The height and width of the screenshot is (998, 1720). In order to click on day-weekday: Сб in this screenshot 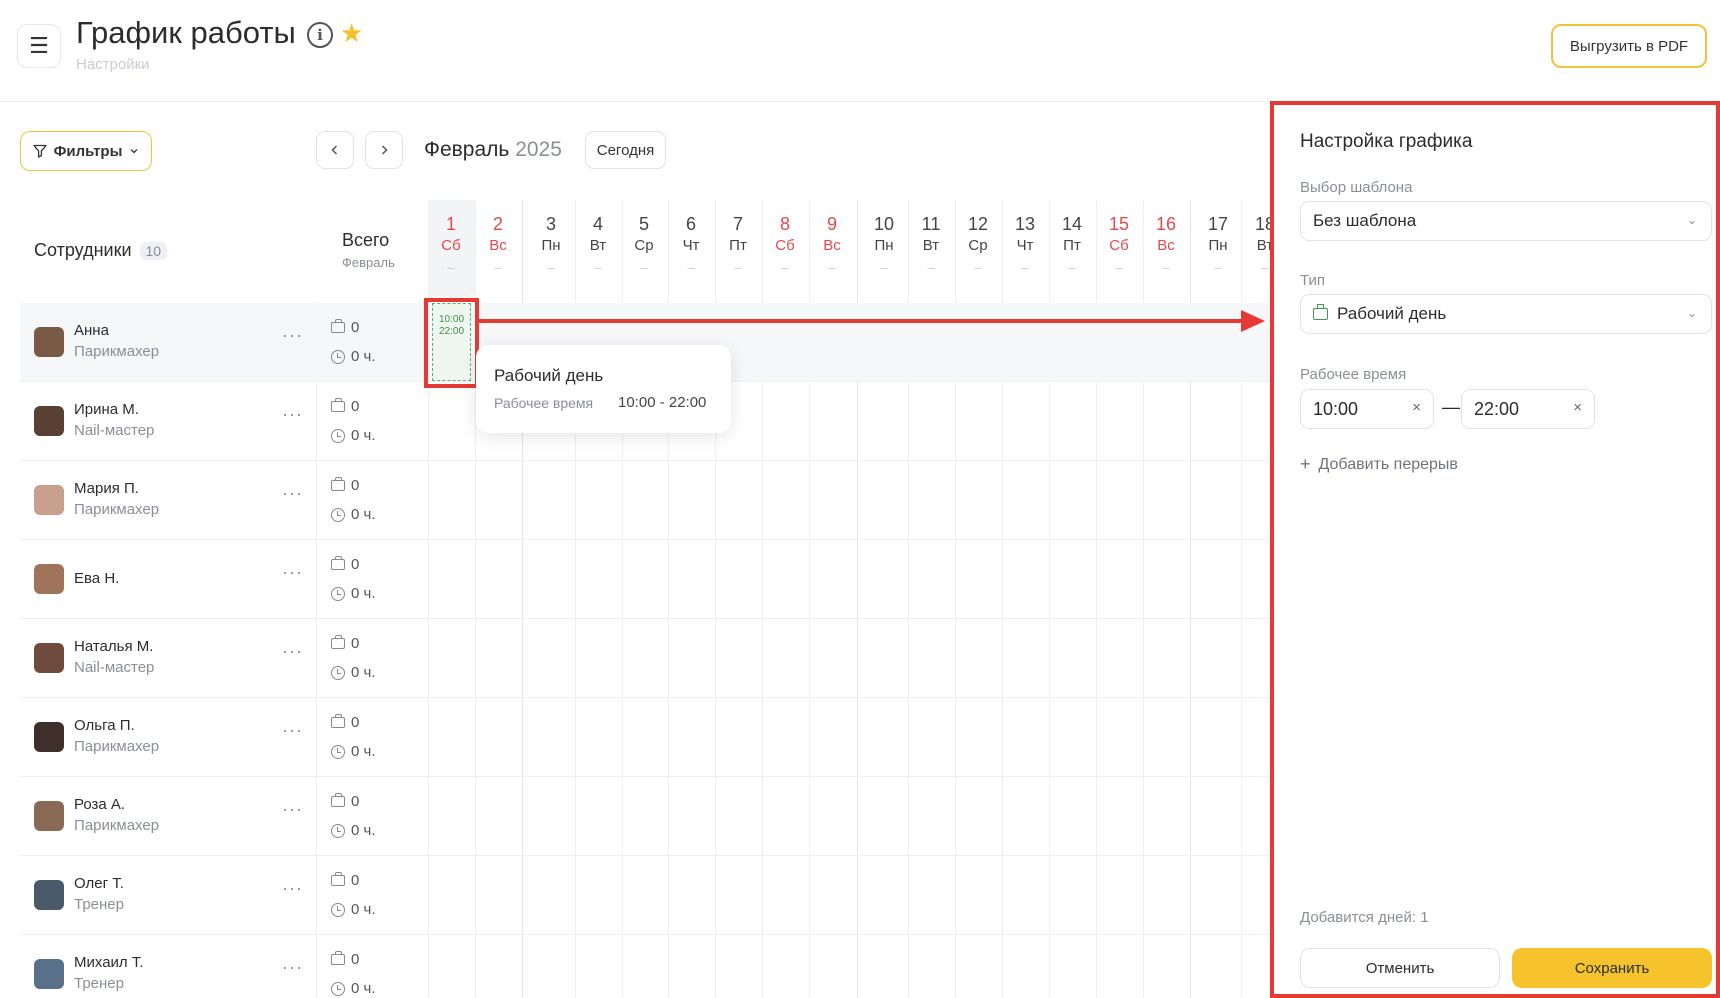, I will do `click(1119, 245)`.